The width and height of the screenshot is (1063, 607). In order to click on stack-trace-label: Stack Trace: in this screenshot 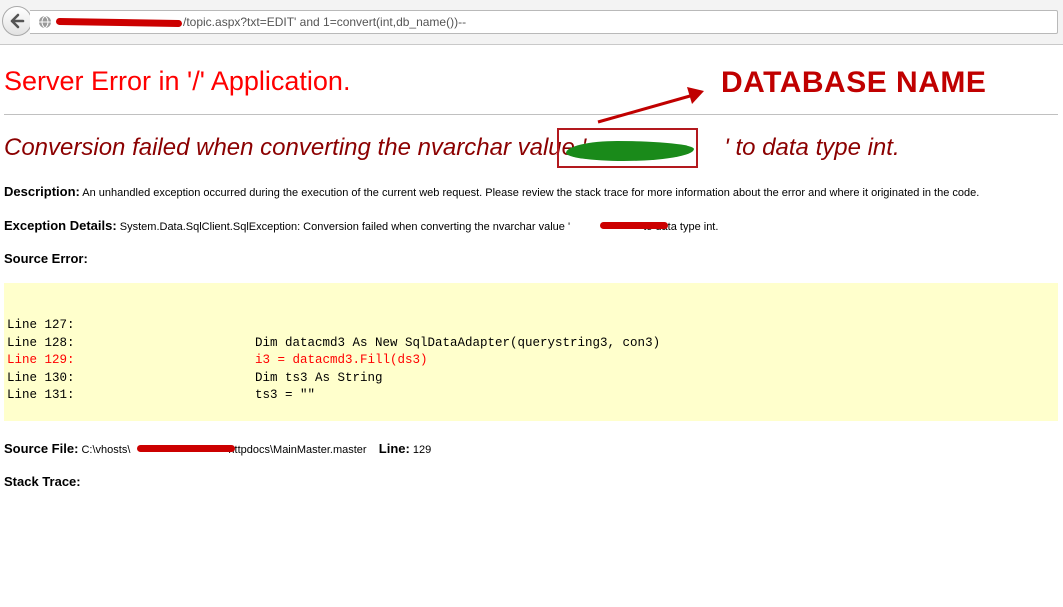, I will do `click(42, 481)`.